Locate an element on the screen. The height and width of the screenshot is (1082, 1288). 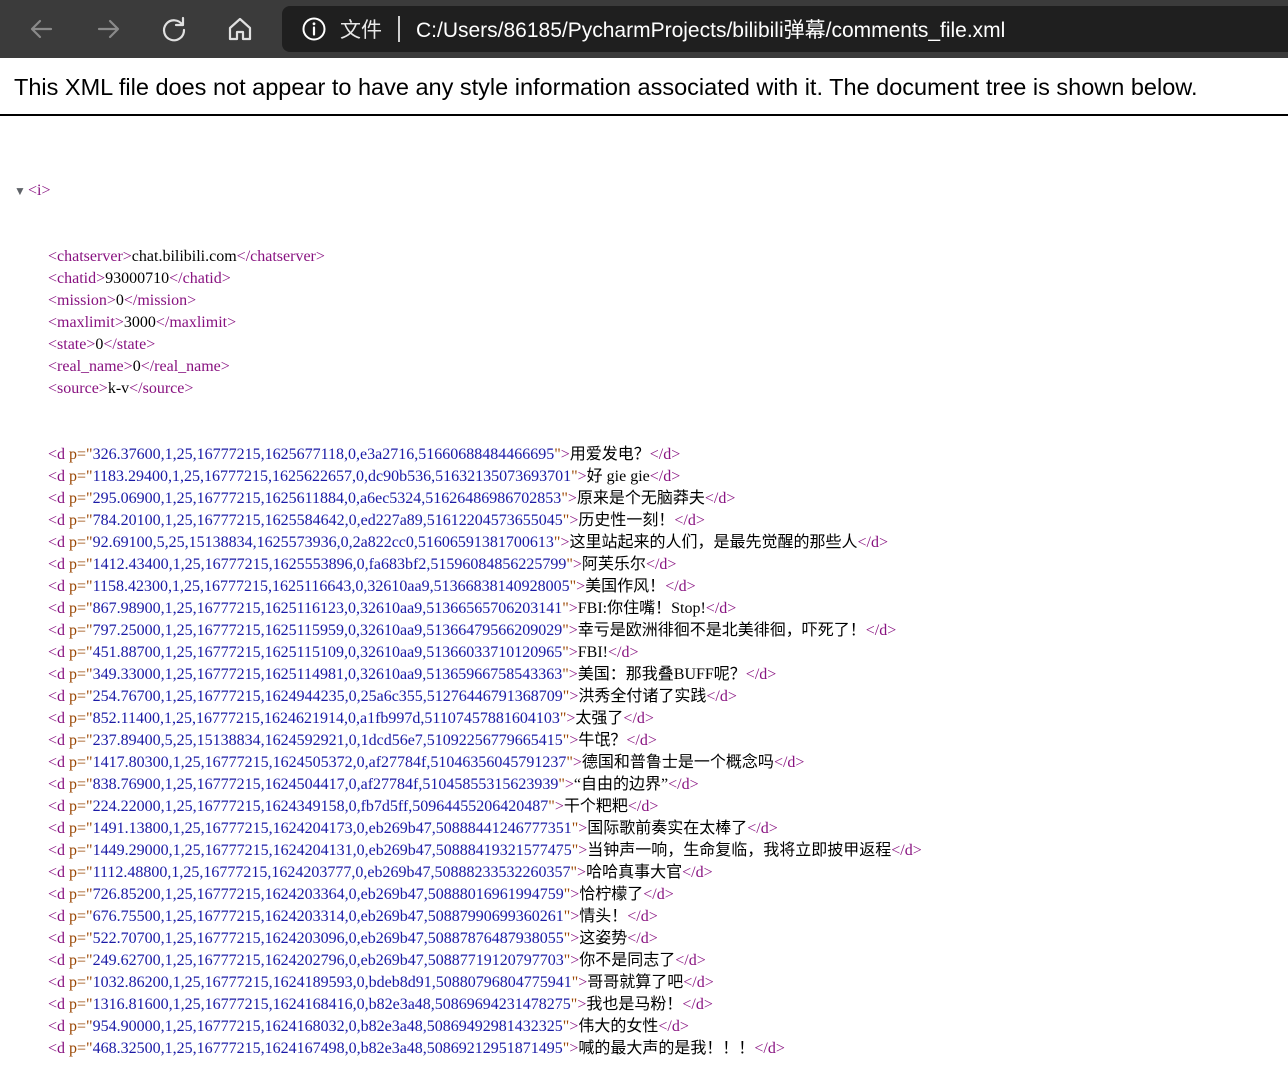
root-tag: <i> is located at coordinates (39, 190).